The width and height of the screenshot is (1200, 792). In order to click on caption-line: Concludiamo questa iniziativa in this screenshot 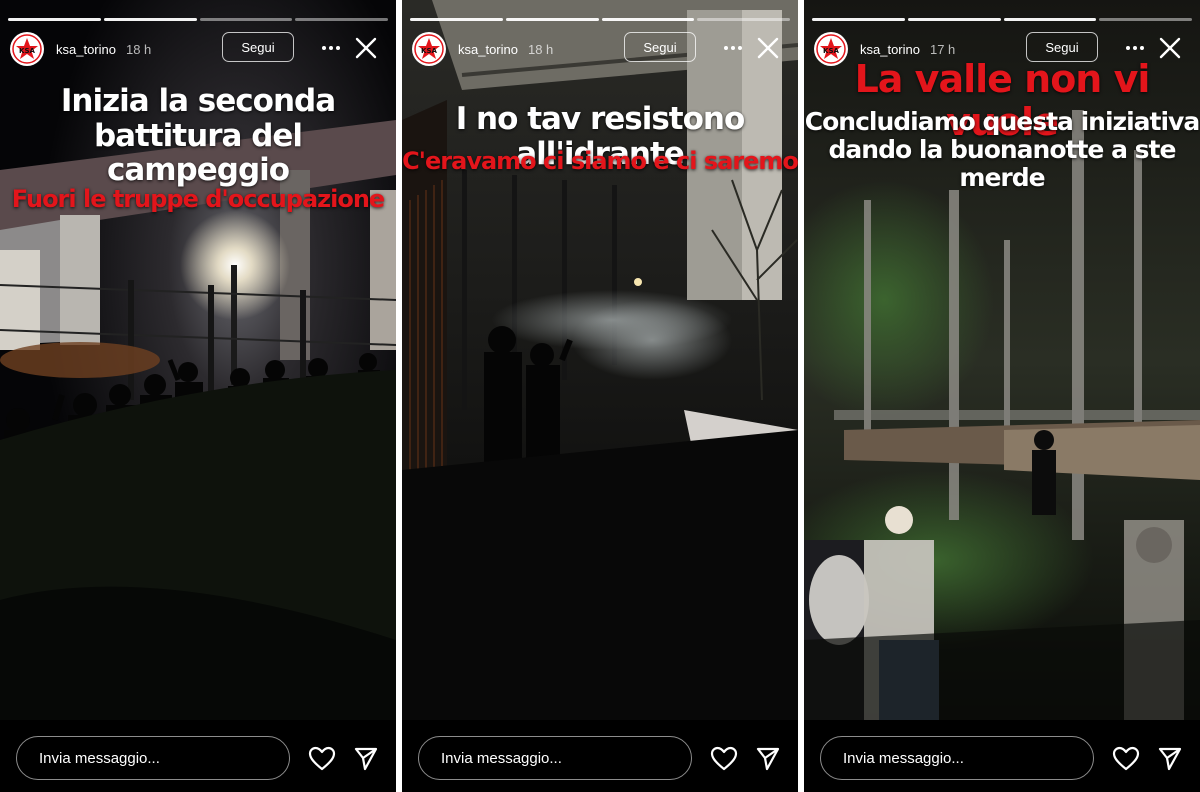, I will do `click(1002, 121)`.